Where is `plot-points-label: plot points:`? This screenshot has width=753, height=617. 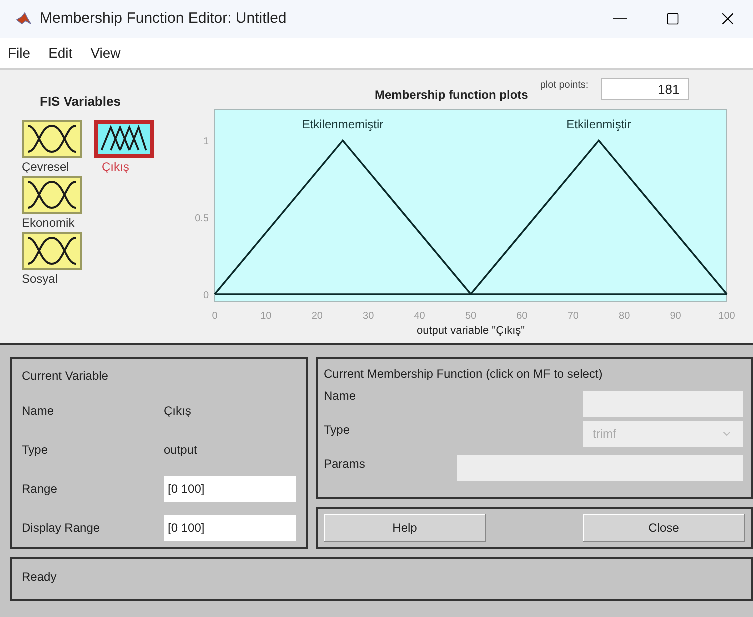
plot-points-label: plot points: is located at coordinates (564, 86).